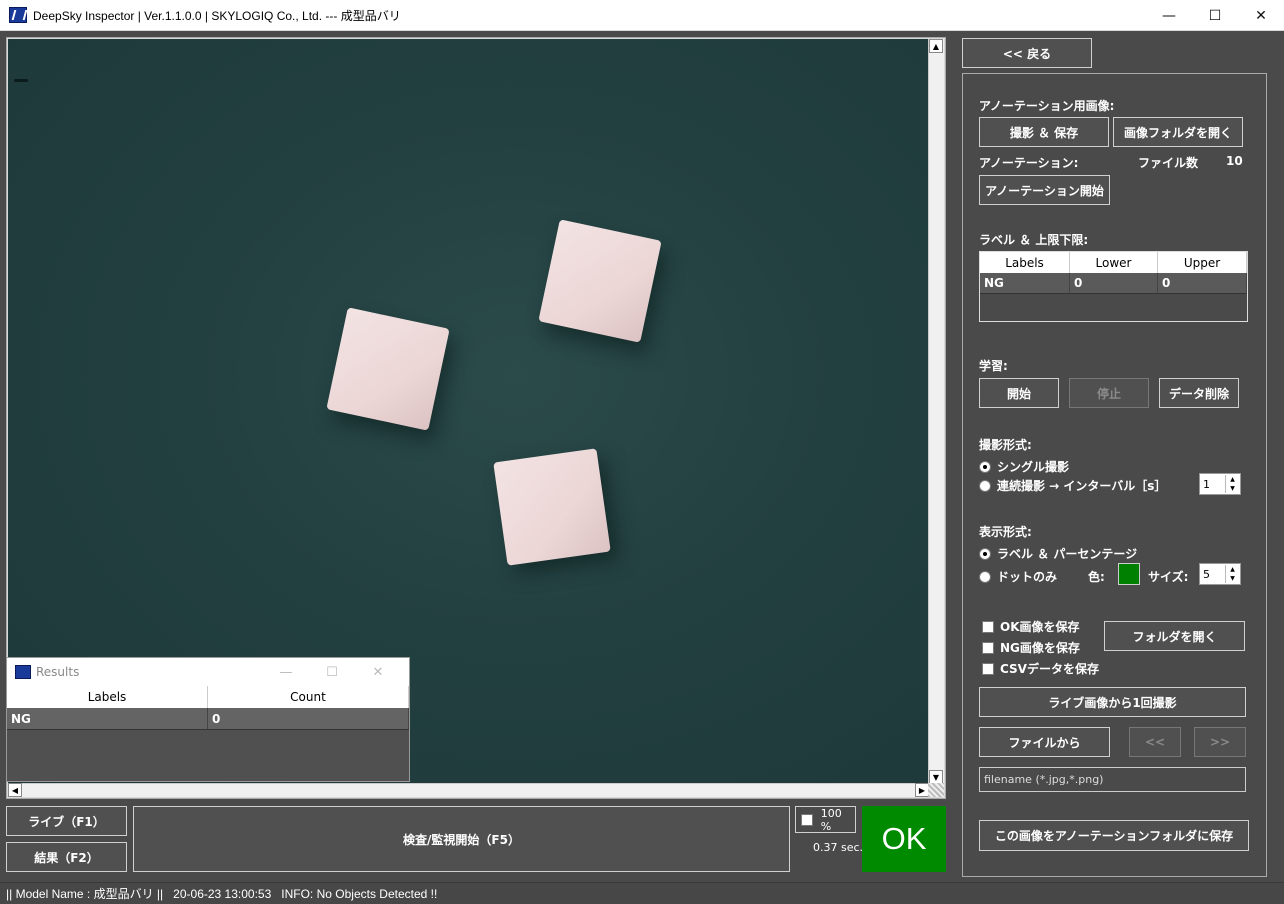 The image size is (1284, 904). What do you see at coordinates (1047, 106) in the screenshot?
I see `annotation-images-label: アノーテーション用画像:` at bounding box center [1047, 106].